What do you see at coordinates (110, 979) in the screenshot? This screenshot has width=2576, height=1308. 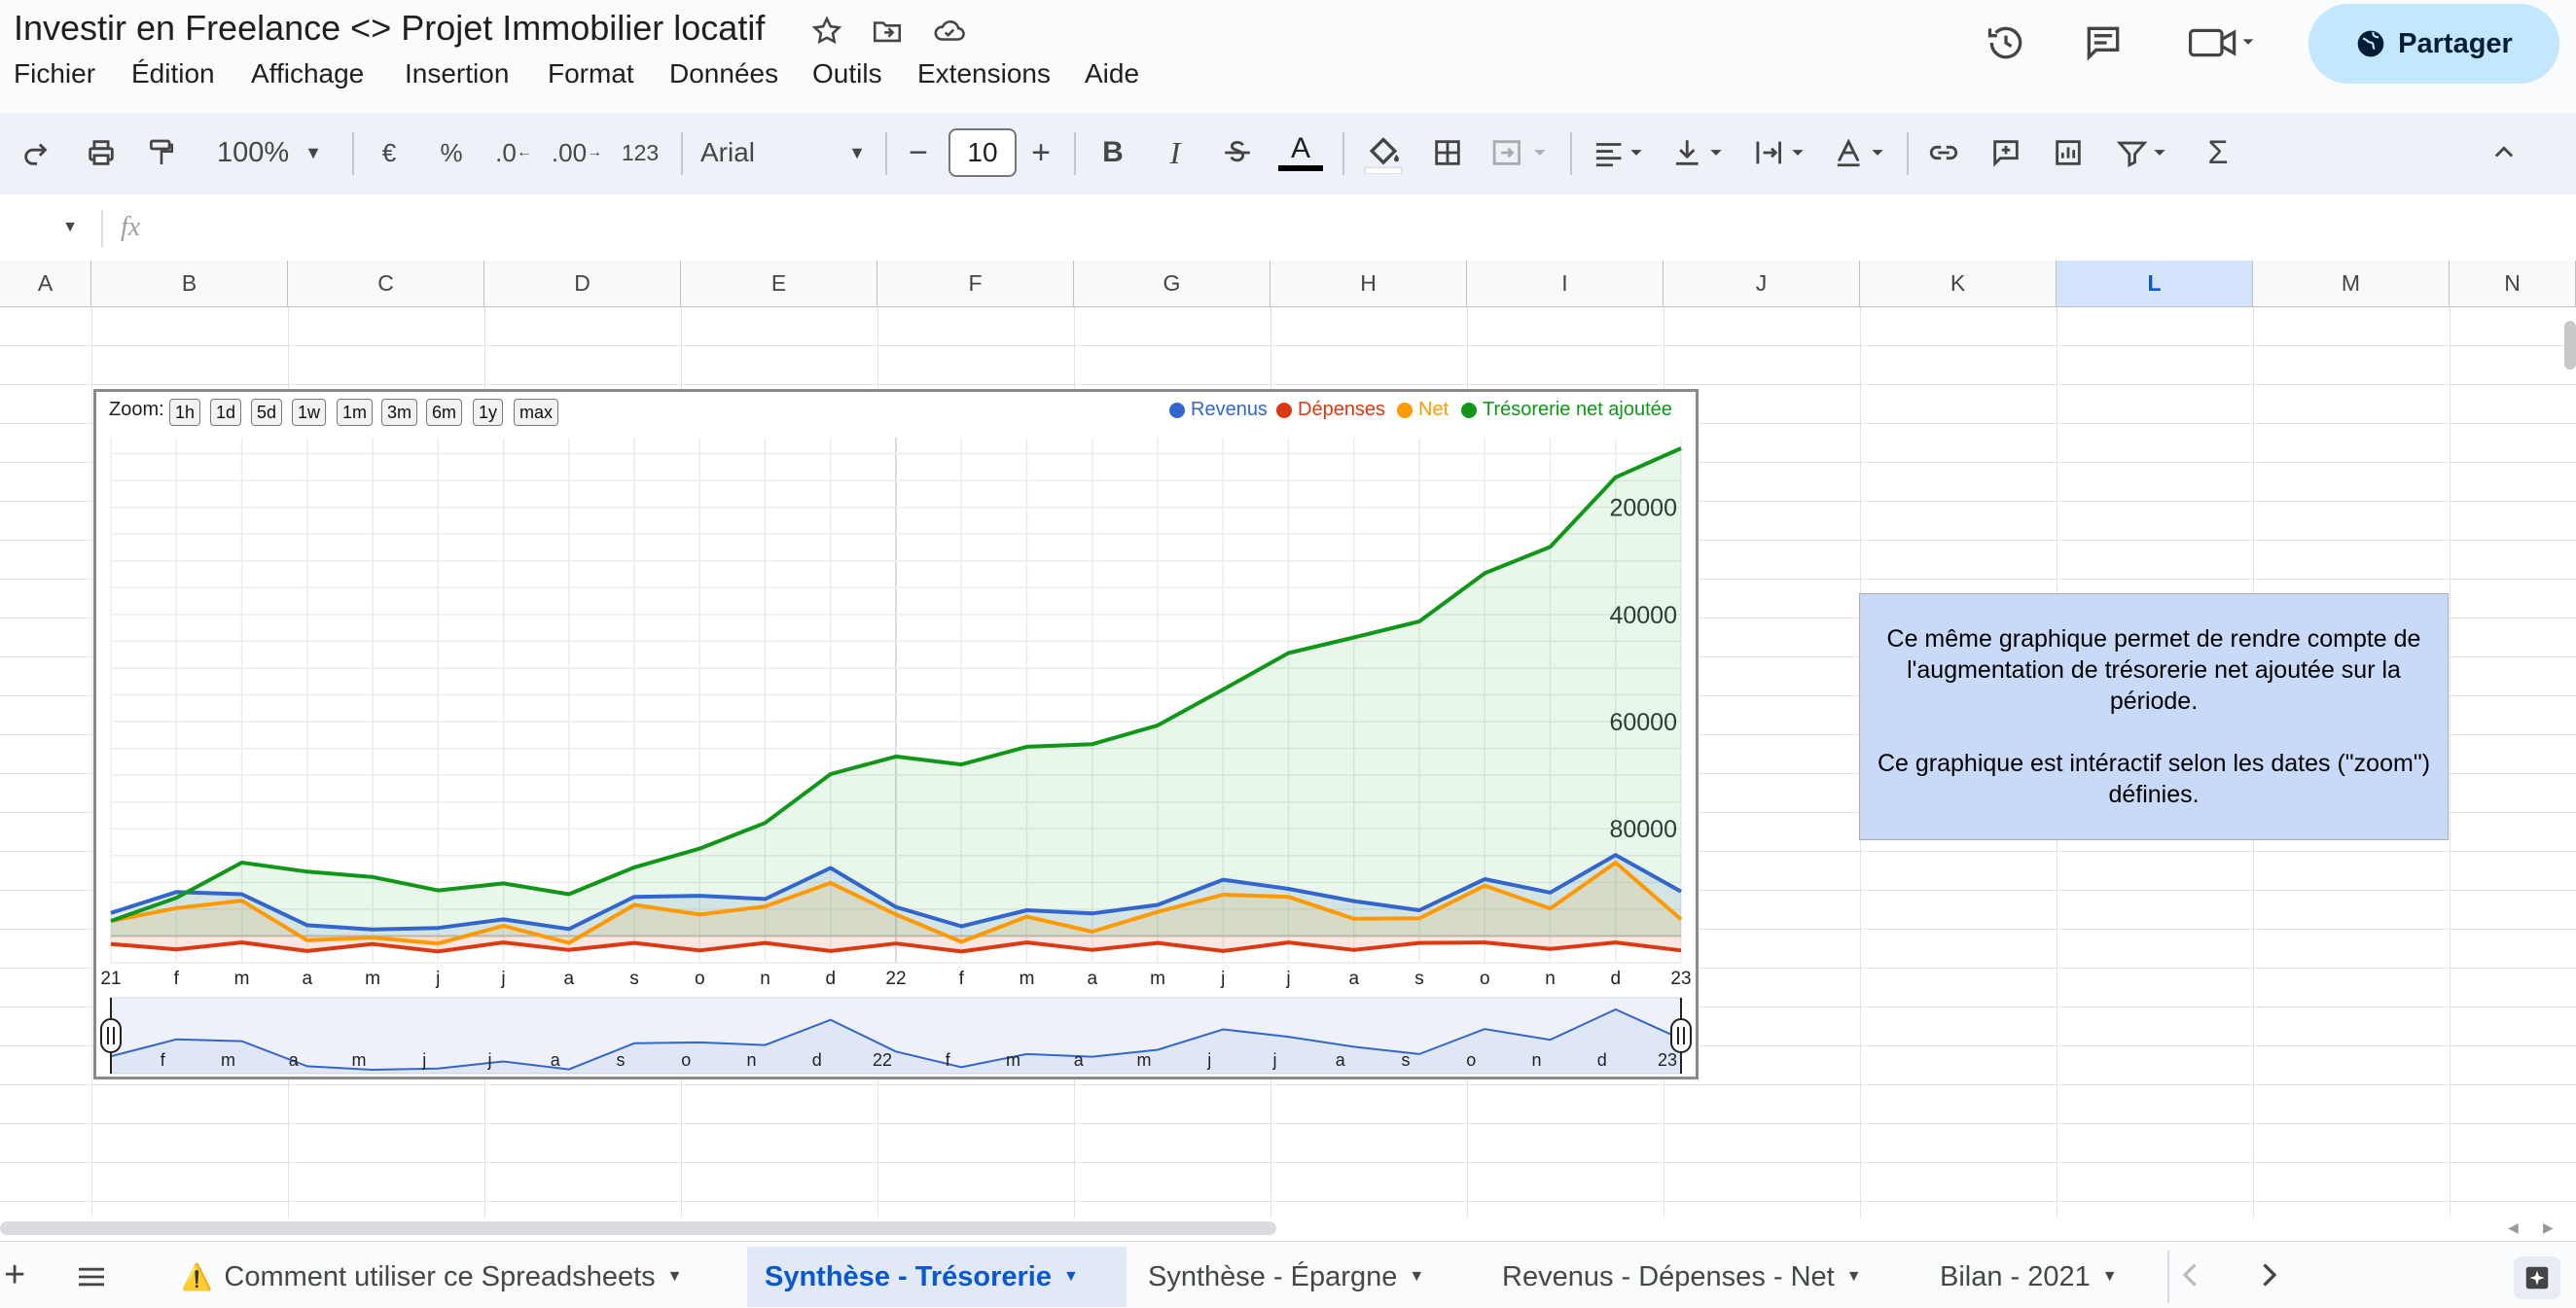 I see `x-tick-label: 21` at bounding box center [110, 979].